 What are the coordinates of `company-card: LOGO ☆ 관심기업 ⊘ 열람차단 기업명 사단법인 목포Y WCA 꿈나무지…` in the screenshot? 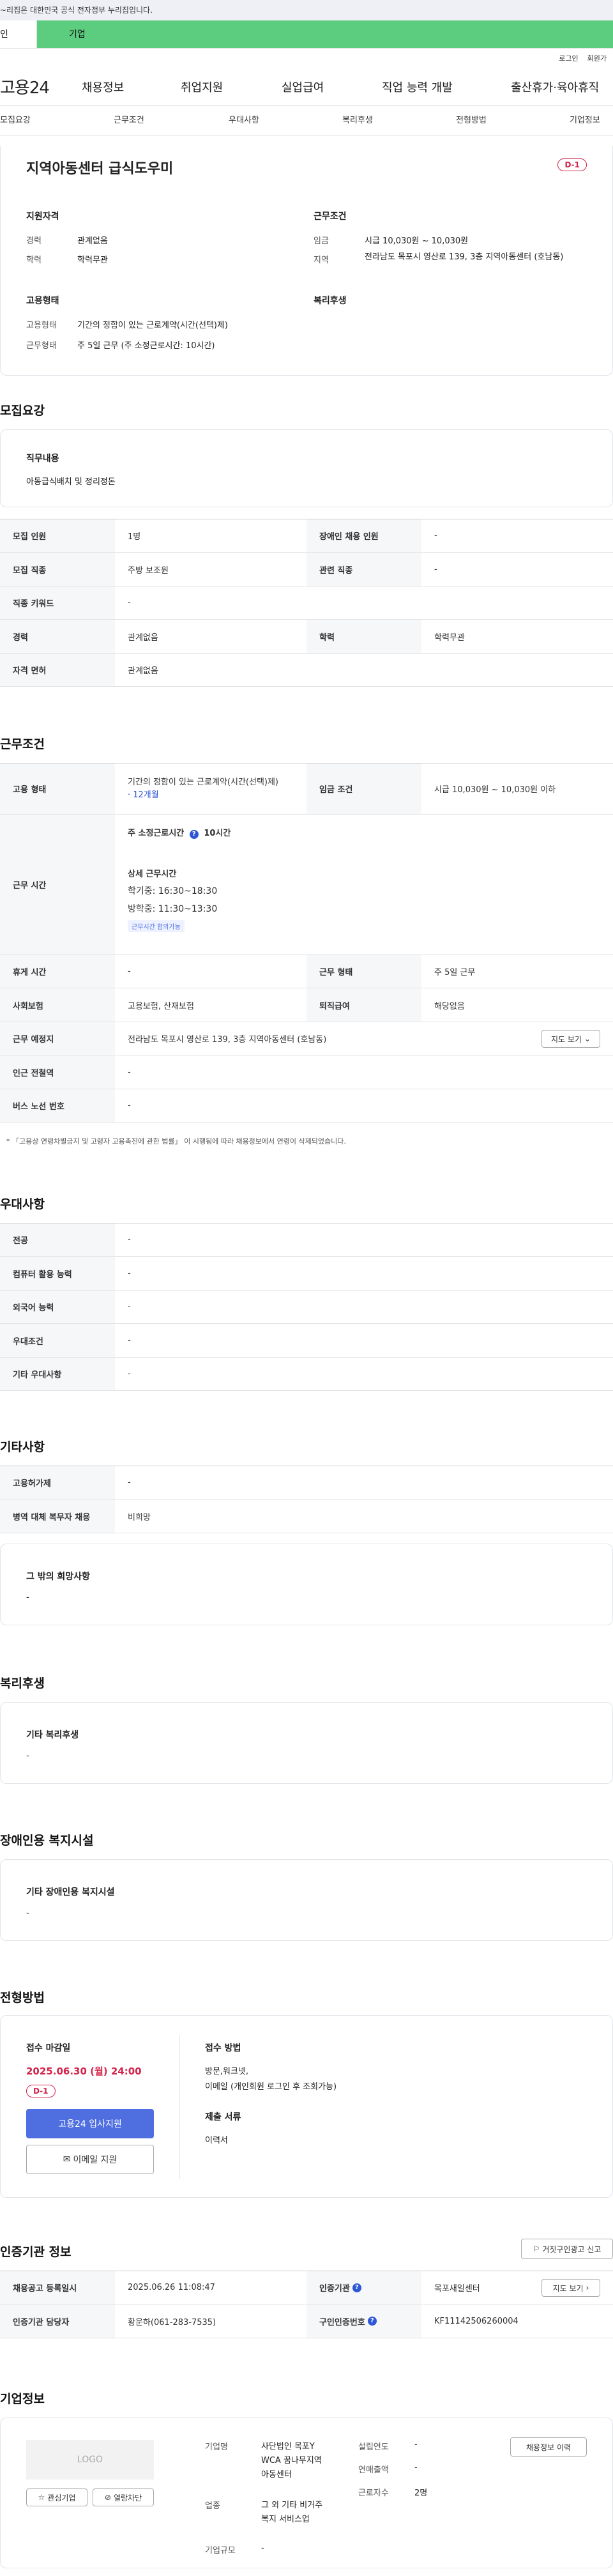 It's located at (306, 2493).